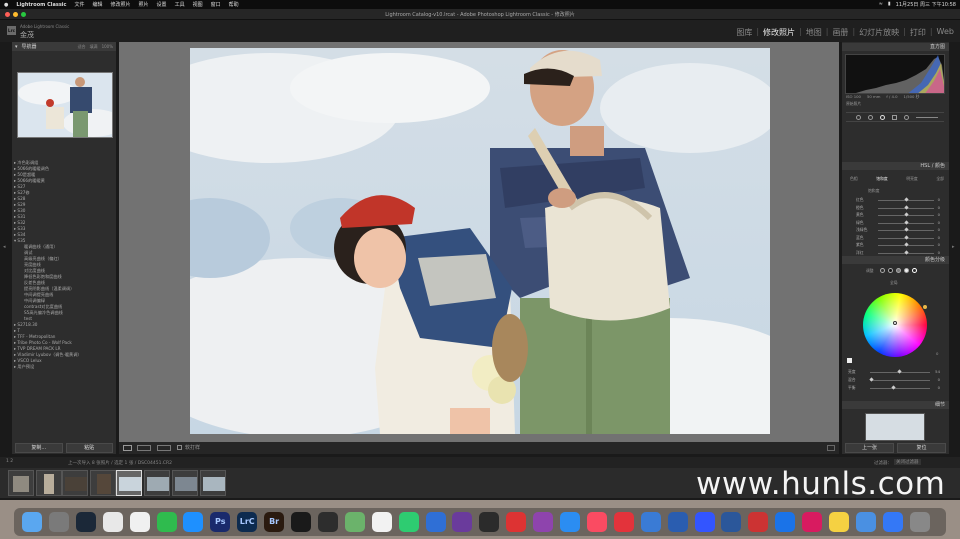 The image size is (960, 539). What do you see at coordinates (516, 522) in the screenshot?
I see `dock-icon-netease` at bounding box center [516, 522].